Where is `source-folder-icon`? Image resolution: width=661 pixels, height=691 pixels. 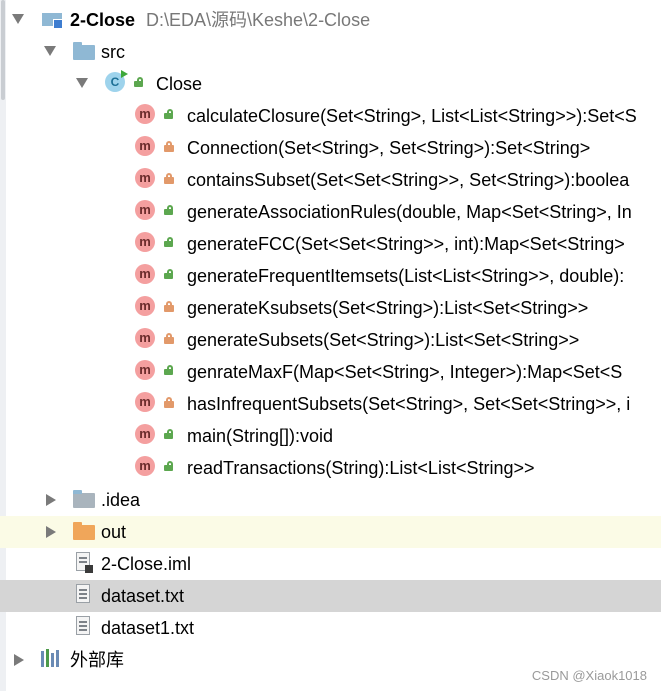 source-folder-icon is located at coordinates (84, 51).